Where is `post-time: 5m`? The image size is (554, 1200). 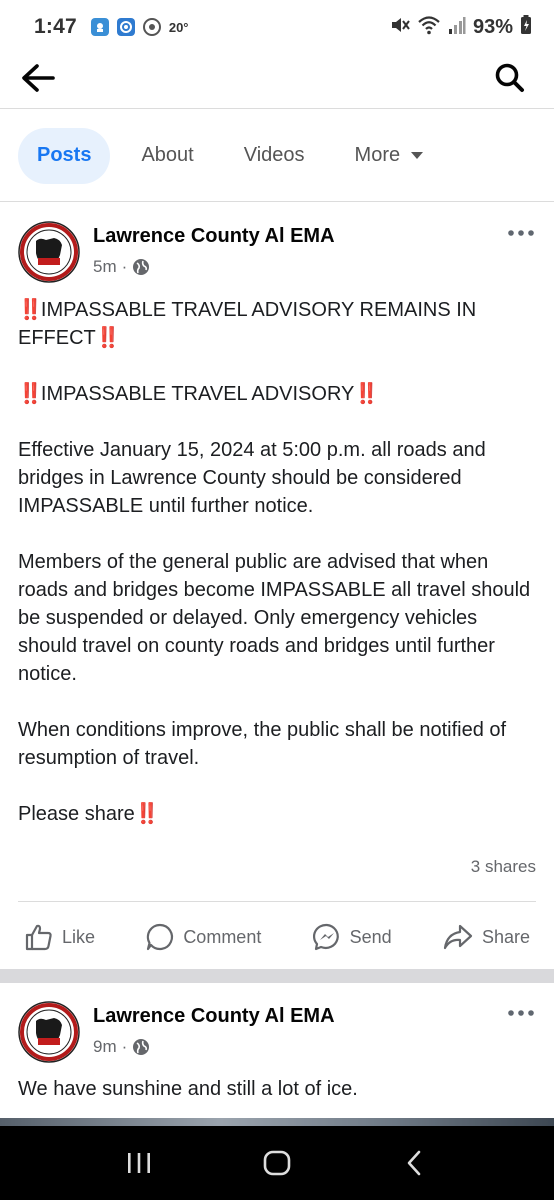 post-time: 5m is located at coordinates (105, 267).